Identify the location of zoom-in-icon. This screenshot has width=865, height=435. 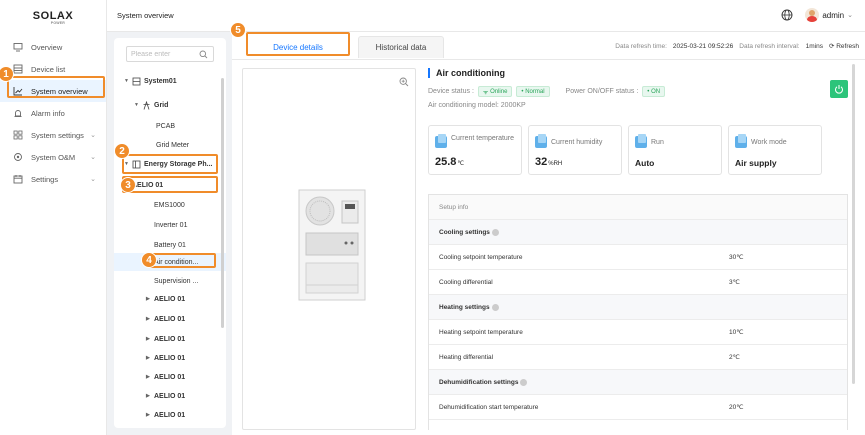
(404, 82).